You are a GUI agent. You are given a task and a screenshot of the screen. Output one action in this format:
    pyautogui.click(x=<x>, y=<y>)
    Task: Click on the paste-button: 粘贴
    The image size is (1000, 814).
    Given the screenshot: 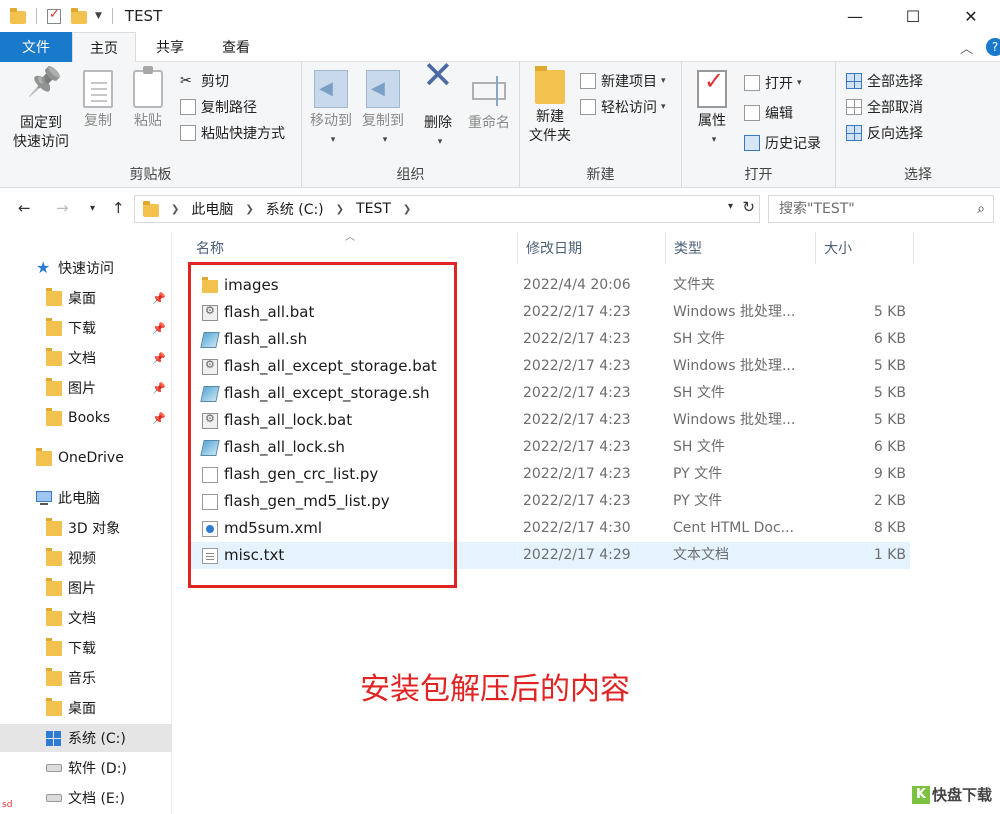 What is the action you would take?
    pyautogui.click(x=148, y=98)
    